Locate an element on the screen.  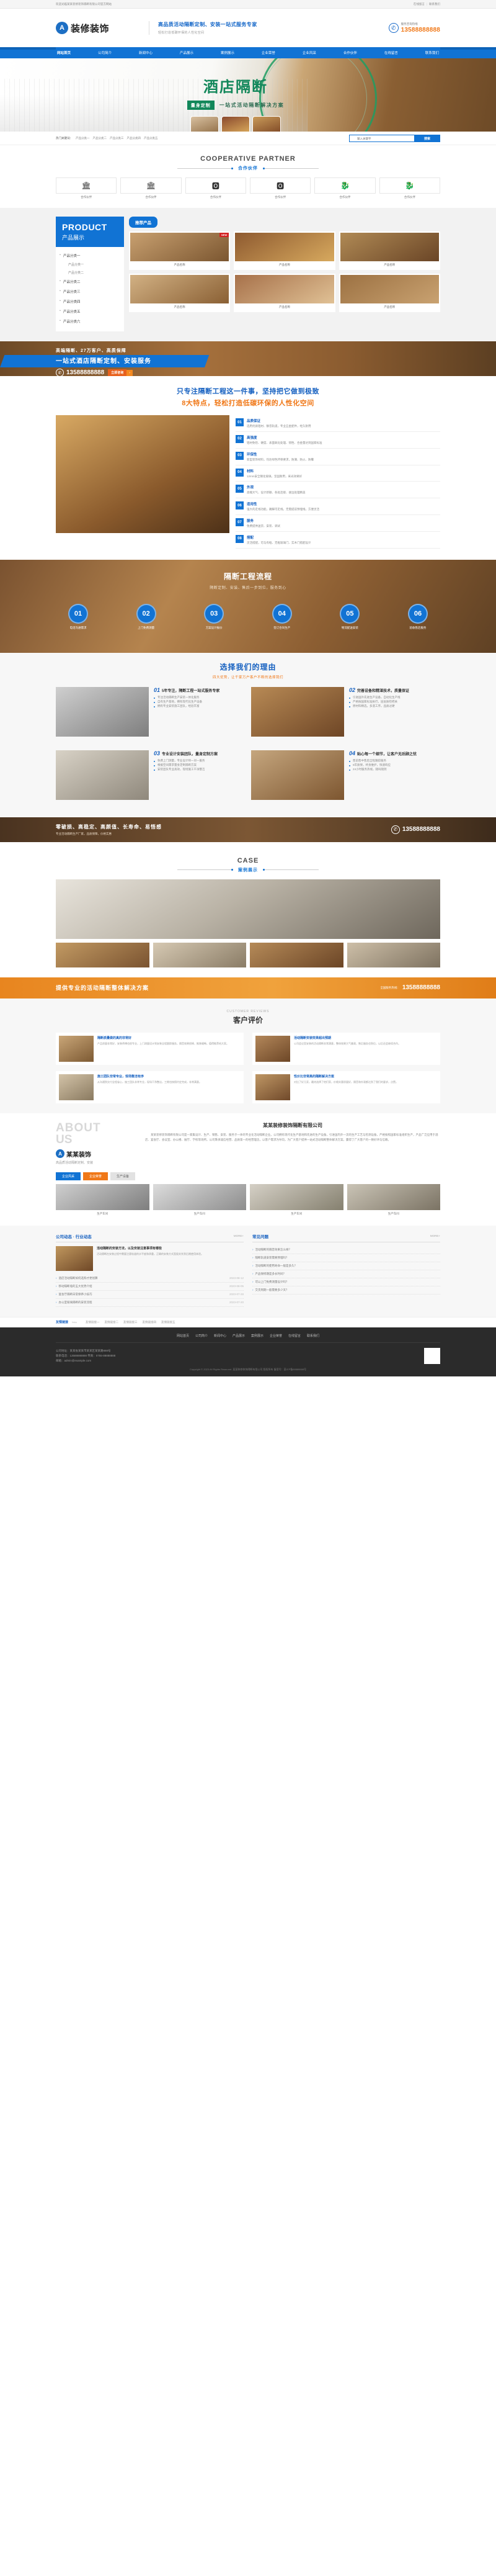
topbar-link-contact: 联系我们 is located at coordinates (434, 4).